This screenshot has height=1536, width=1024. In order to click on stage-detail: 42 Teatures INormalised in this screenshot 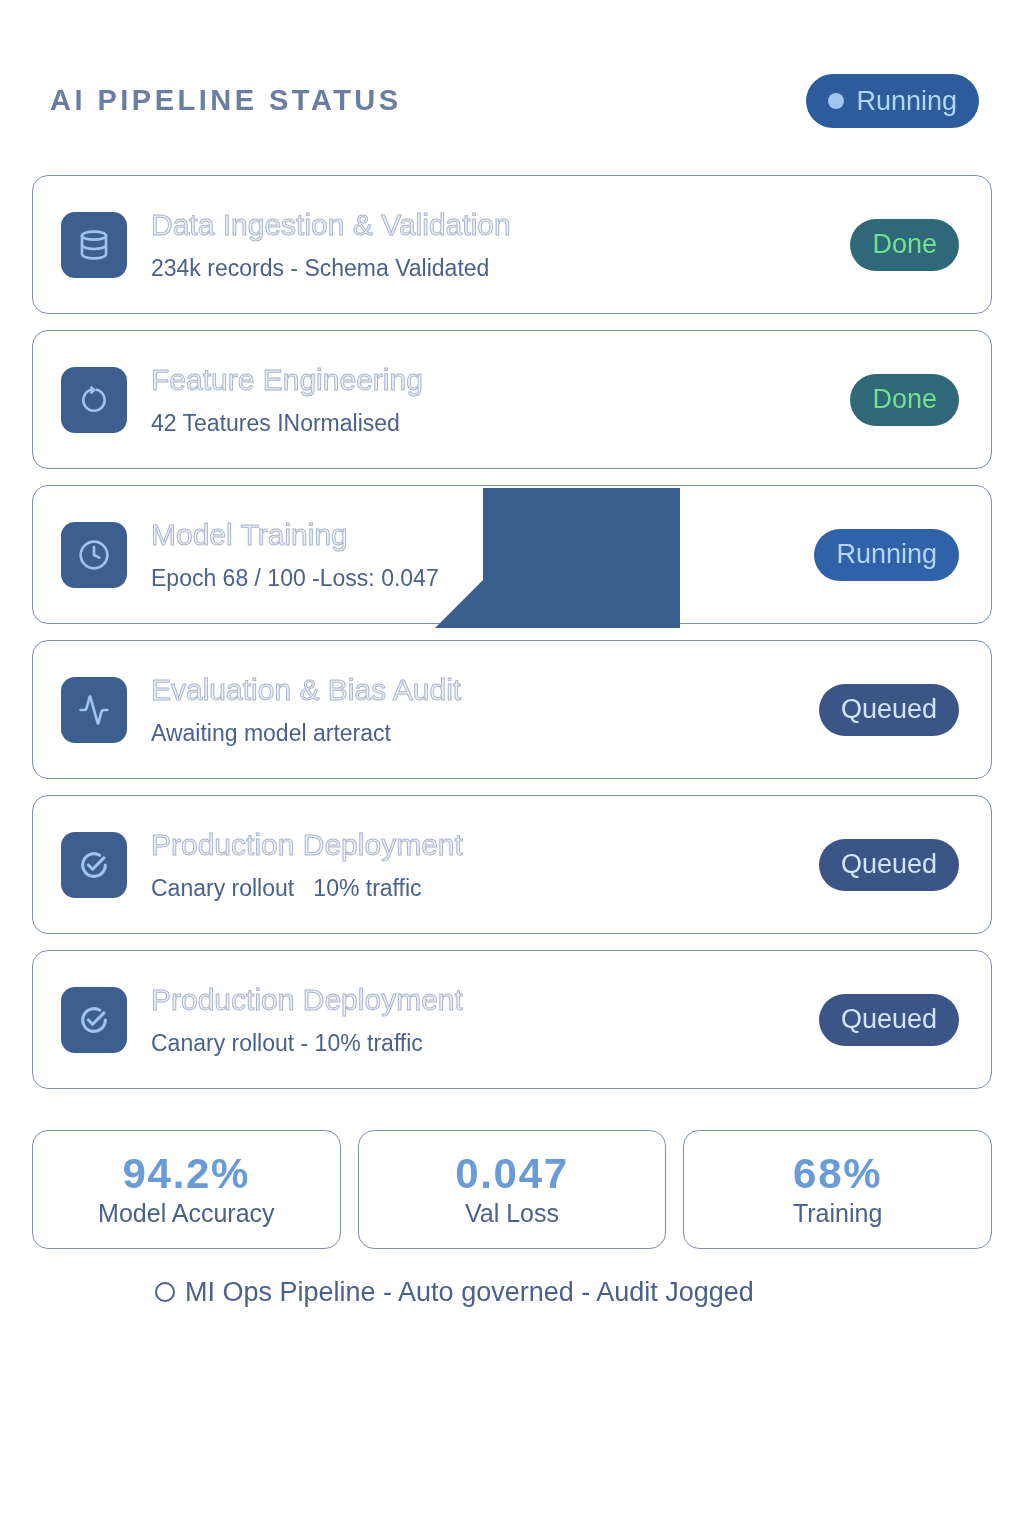, I will do `click(275, 423)`.